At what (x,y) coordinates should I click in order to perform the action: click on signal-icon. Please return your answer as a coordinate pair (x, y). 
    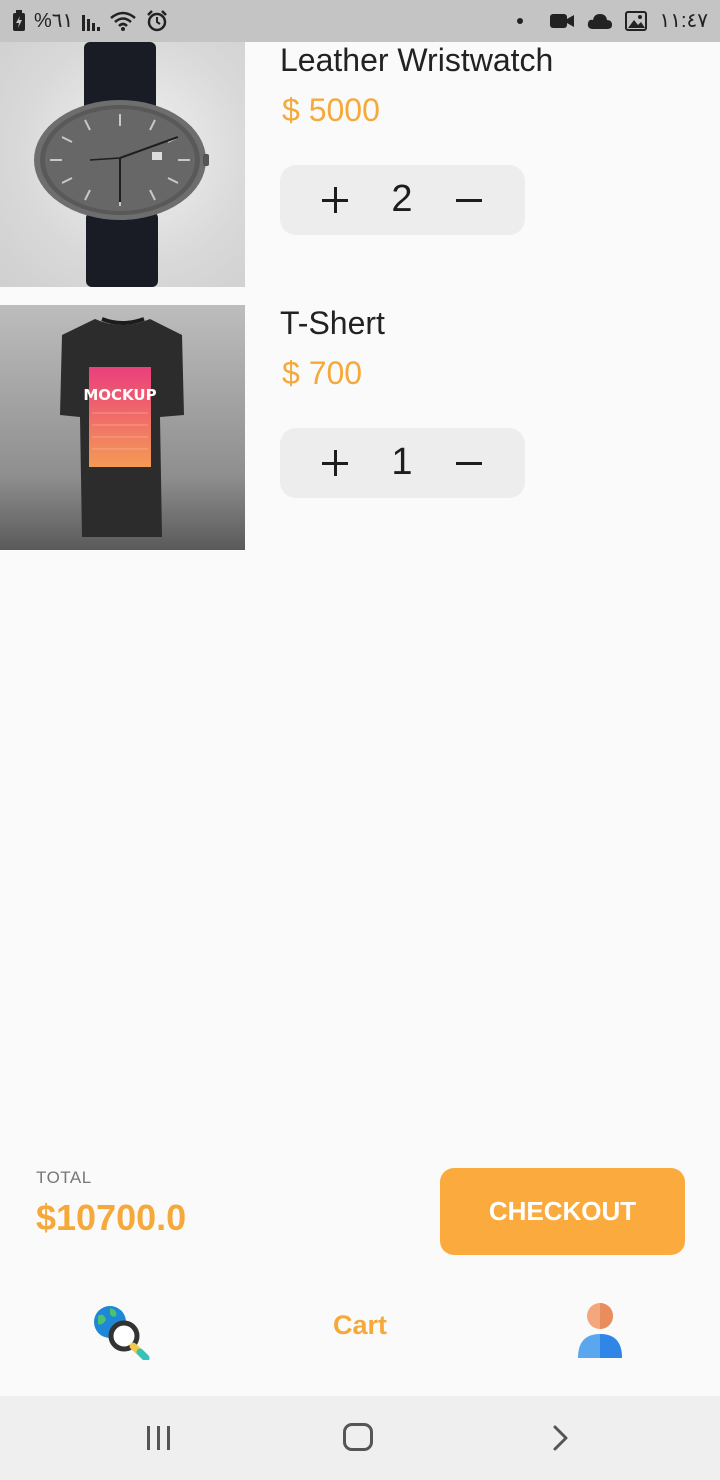
    Looking at the image, I should click on (91, 22).